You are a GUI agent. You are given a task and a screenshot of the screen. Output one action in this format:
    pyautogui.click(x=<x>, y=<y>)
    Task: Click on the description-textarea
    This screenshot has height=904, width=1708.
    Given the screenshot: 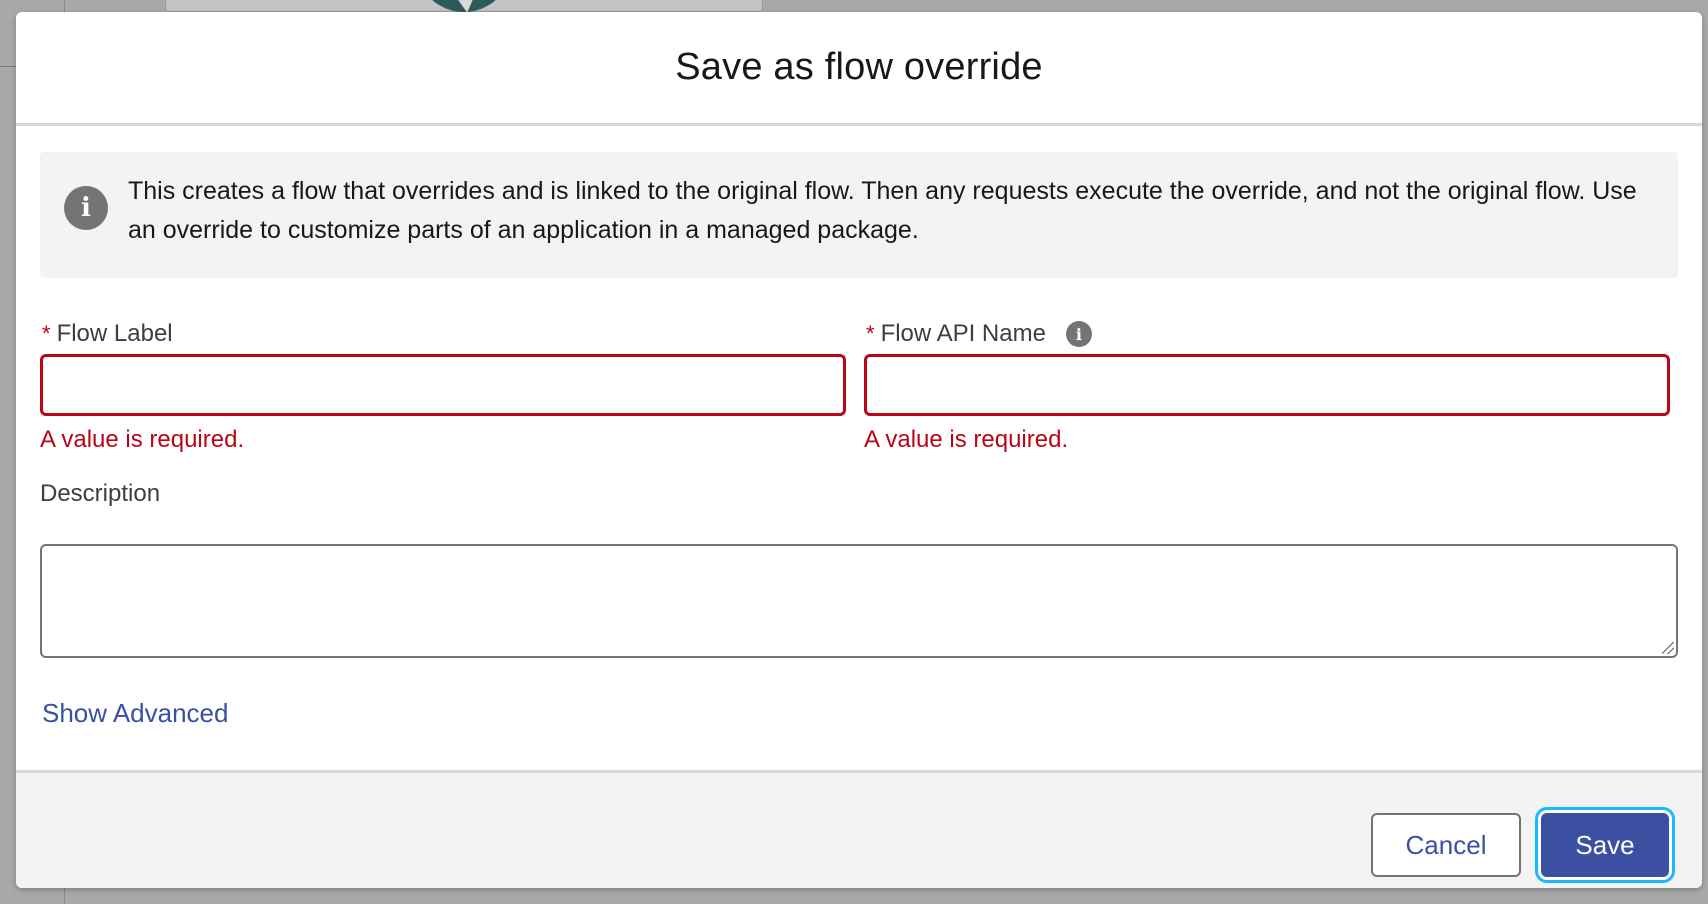 What is the action you would take?
    pyautogui.click(x=859, y=601)
    